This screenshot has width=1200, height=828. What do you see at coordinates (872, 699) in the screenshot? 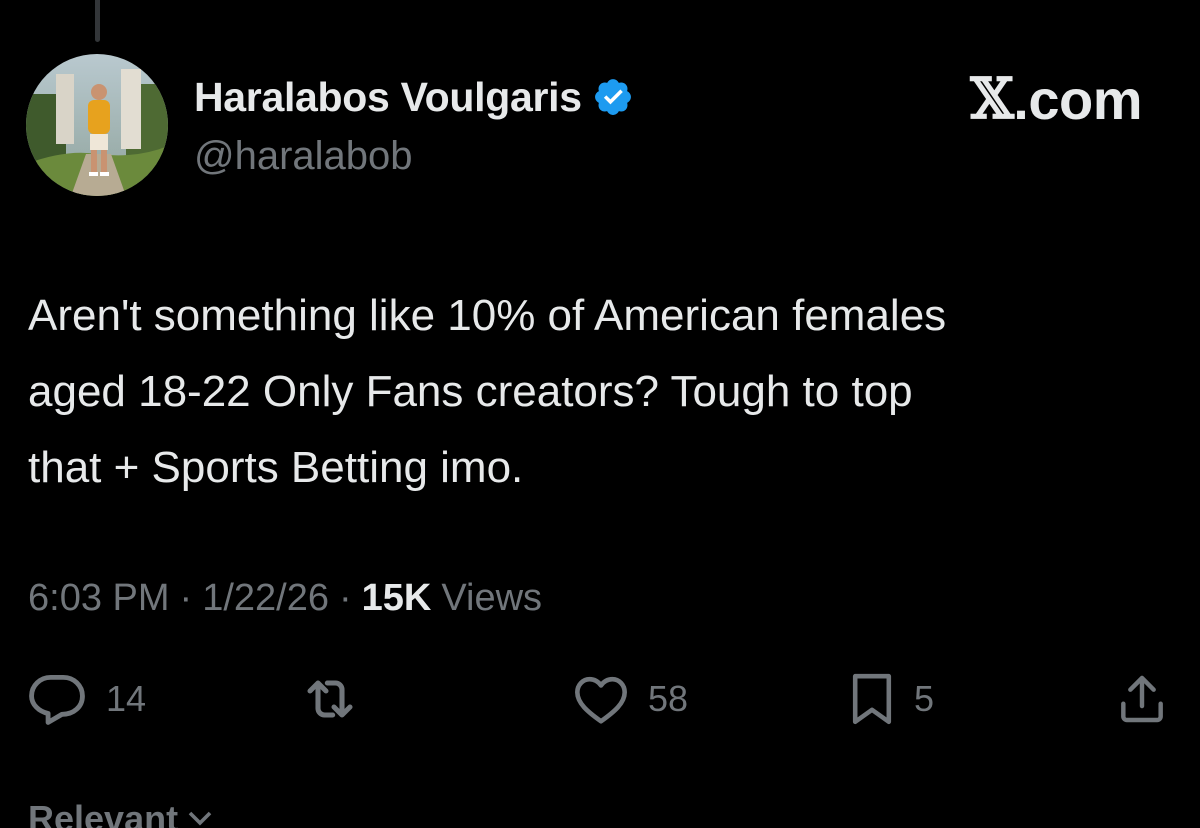
I see `bookmark-icon` at bounding box center [872, 699].